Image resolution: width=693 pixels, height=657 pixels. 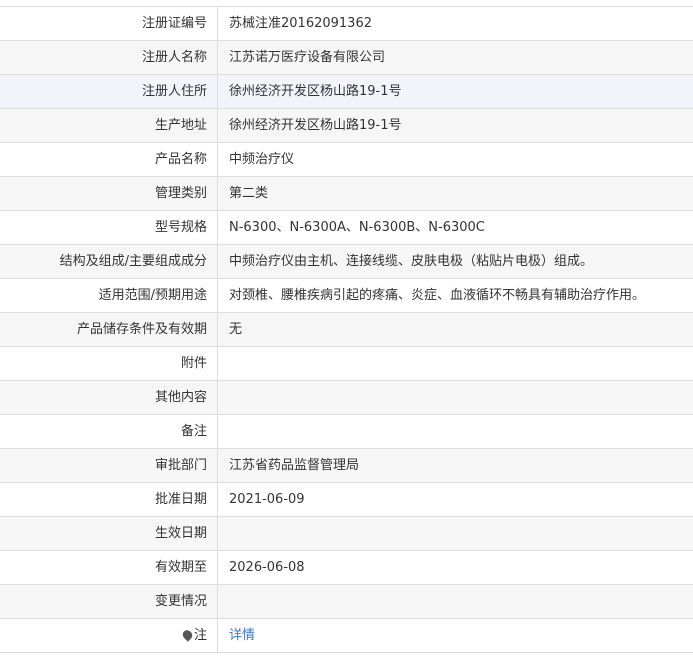 What do you see at coordinates (109, 295) in the screenshot?
I see `row-label: 适用范围/预期用途` at bounding box center [109, 295].